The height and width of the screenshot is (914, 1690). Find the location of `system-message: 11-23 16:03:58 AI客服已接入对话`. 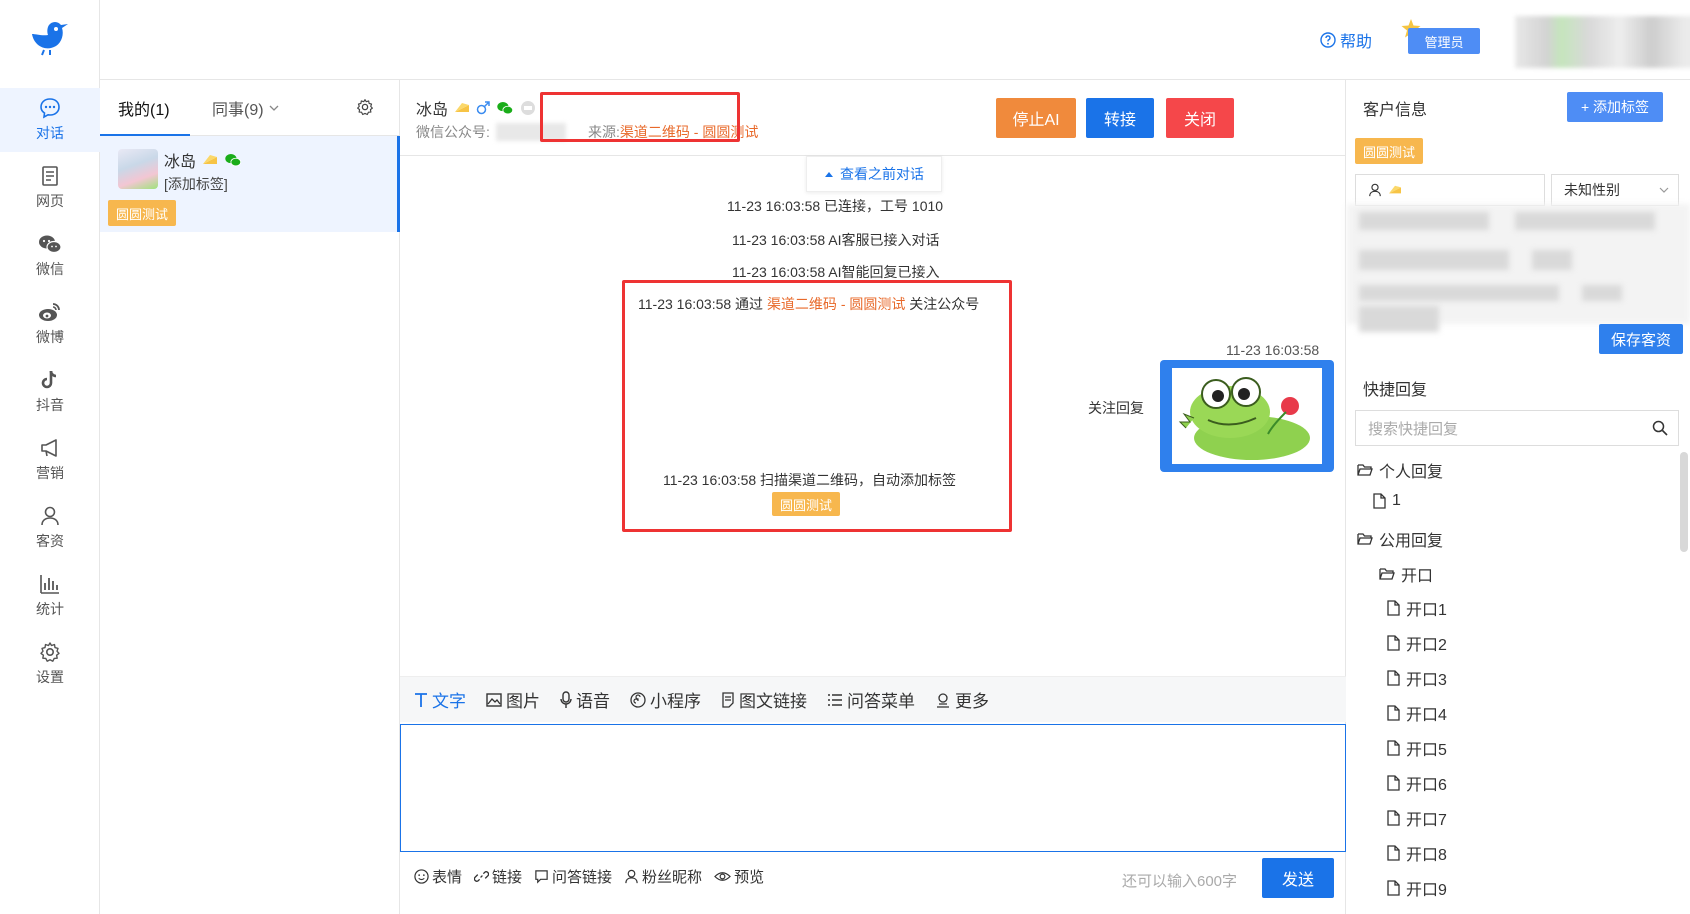

system-message: 11-23 16:03:58 AI客服已接入对话 is located at coordinates (836, 240).